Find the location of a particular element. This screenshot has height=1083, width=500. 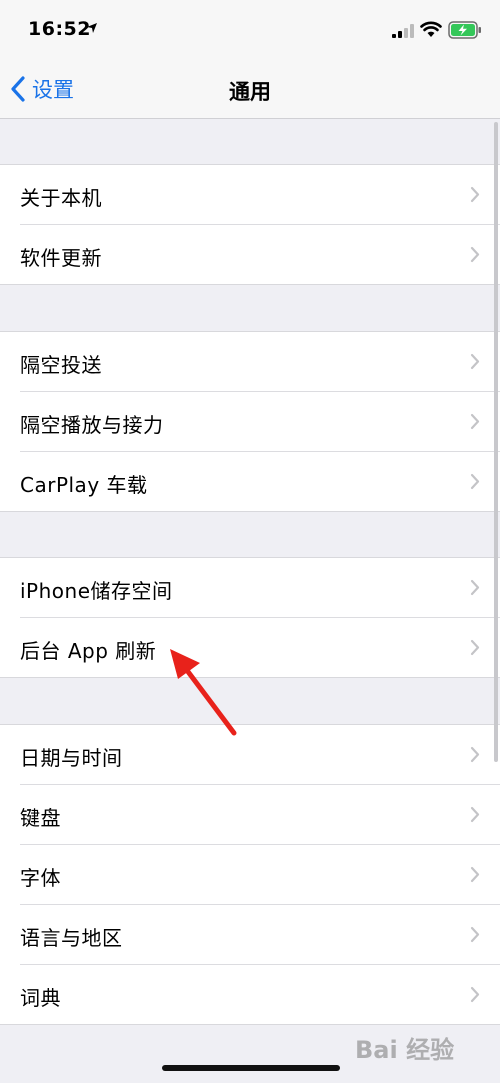

list-item-airdrop: 隔空投送 is located at coordinates (260, 362).